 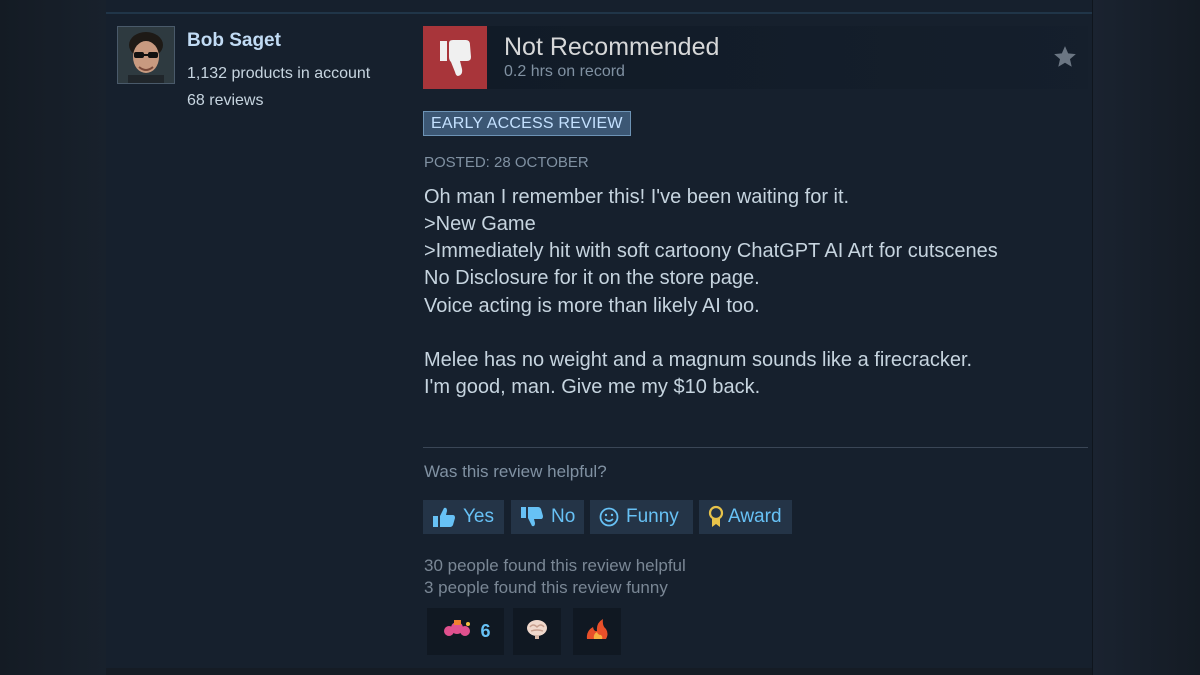 What do you see at coordinates (1065, 57) in the screenshot?
I see `star-icon` at bounding box center [1065, 57].